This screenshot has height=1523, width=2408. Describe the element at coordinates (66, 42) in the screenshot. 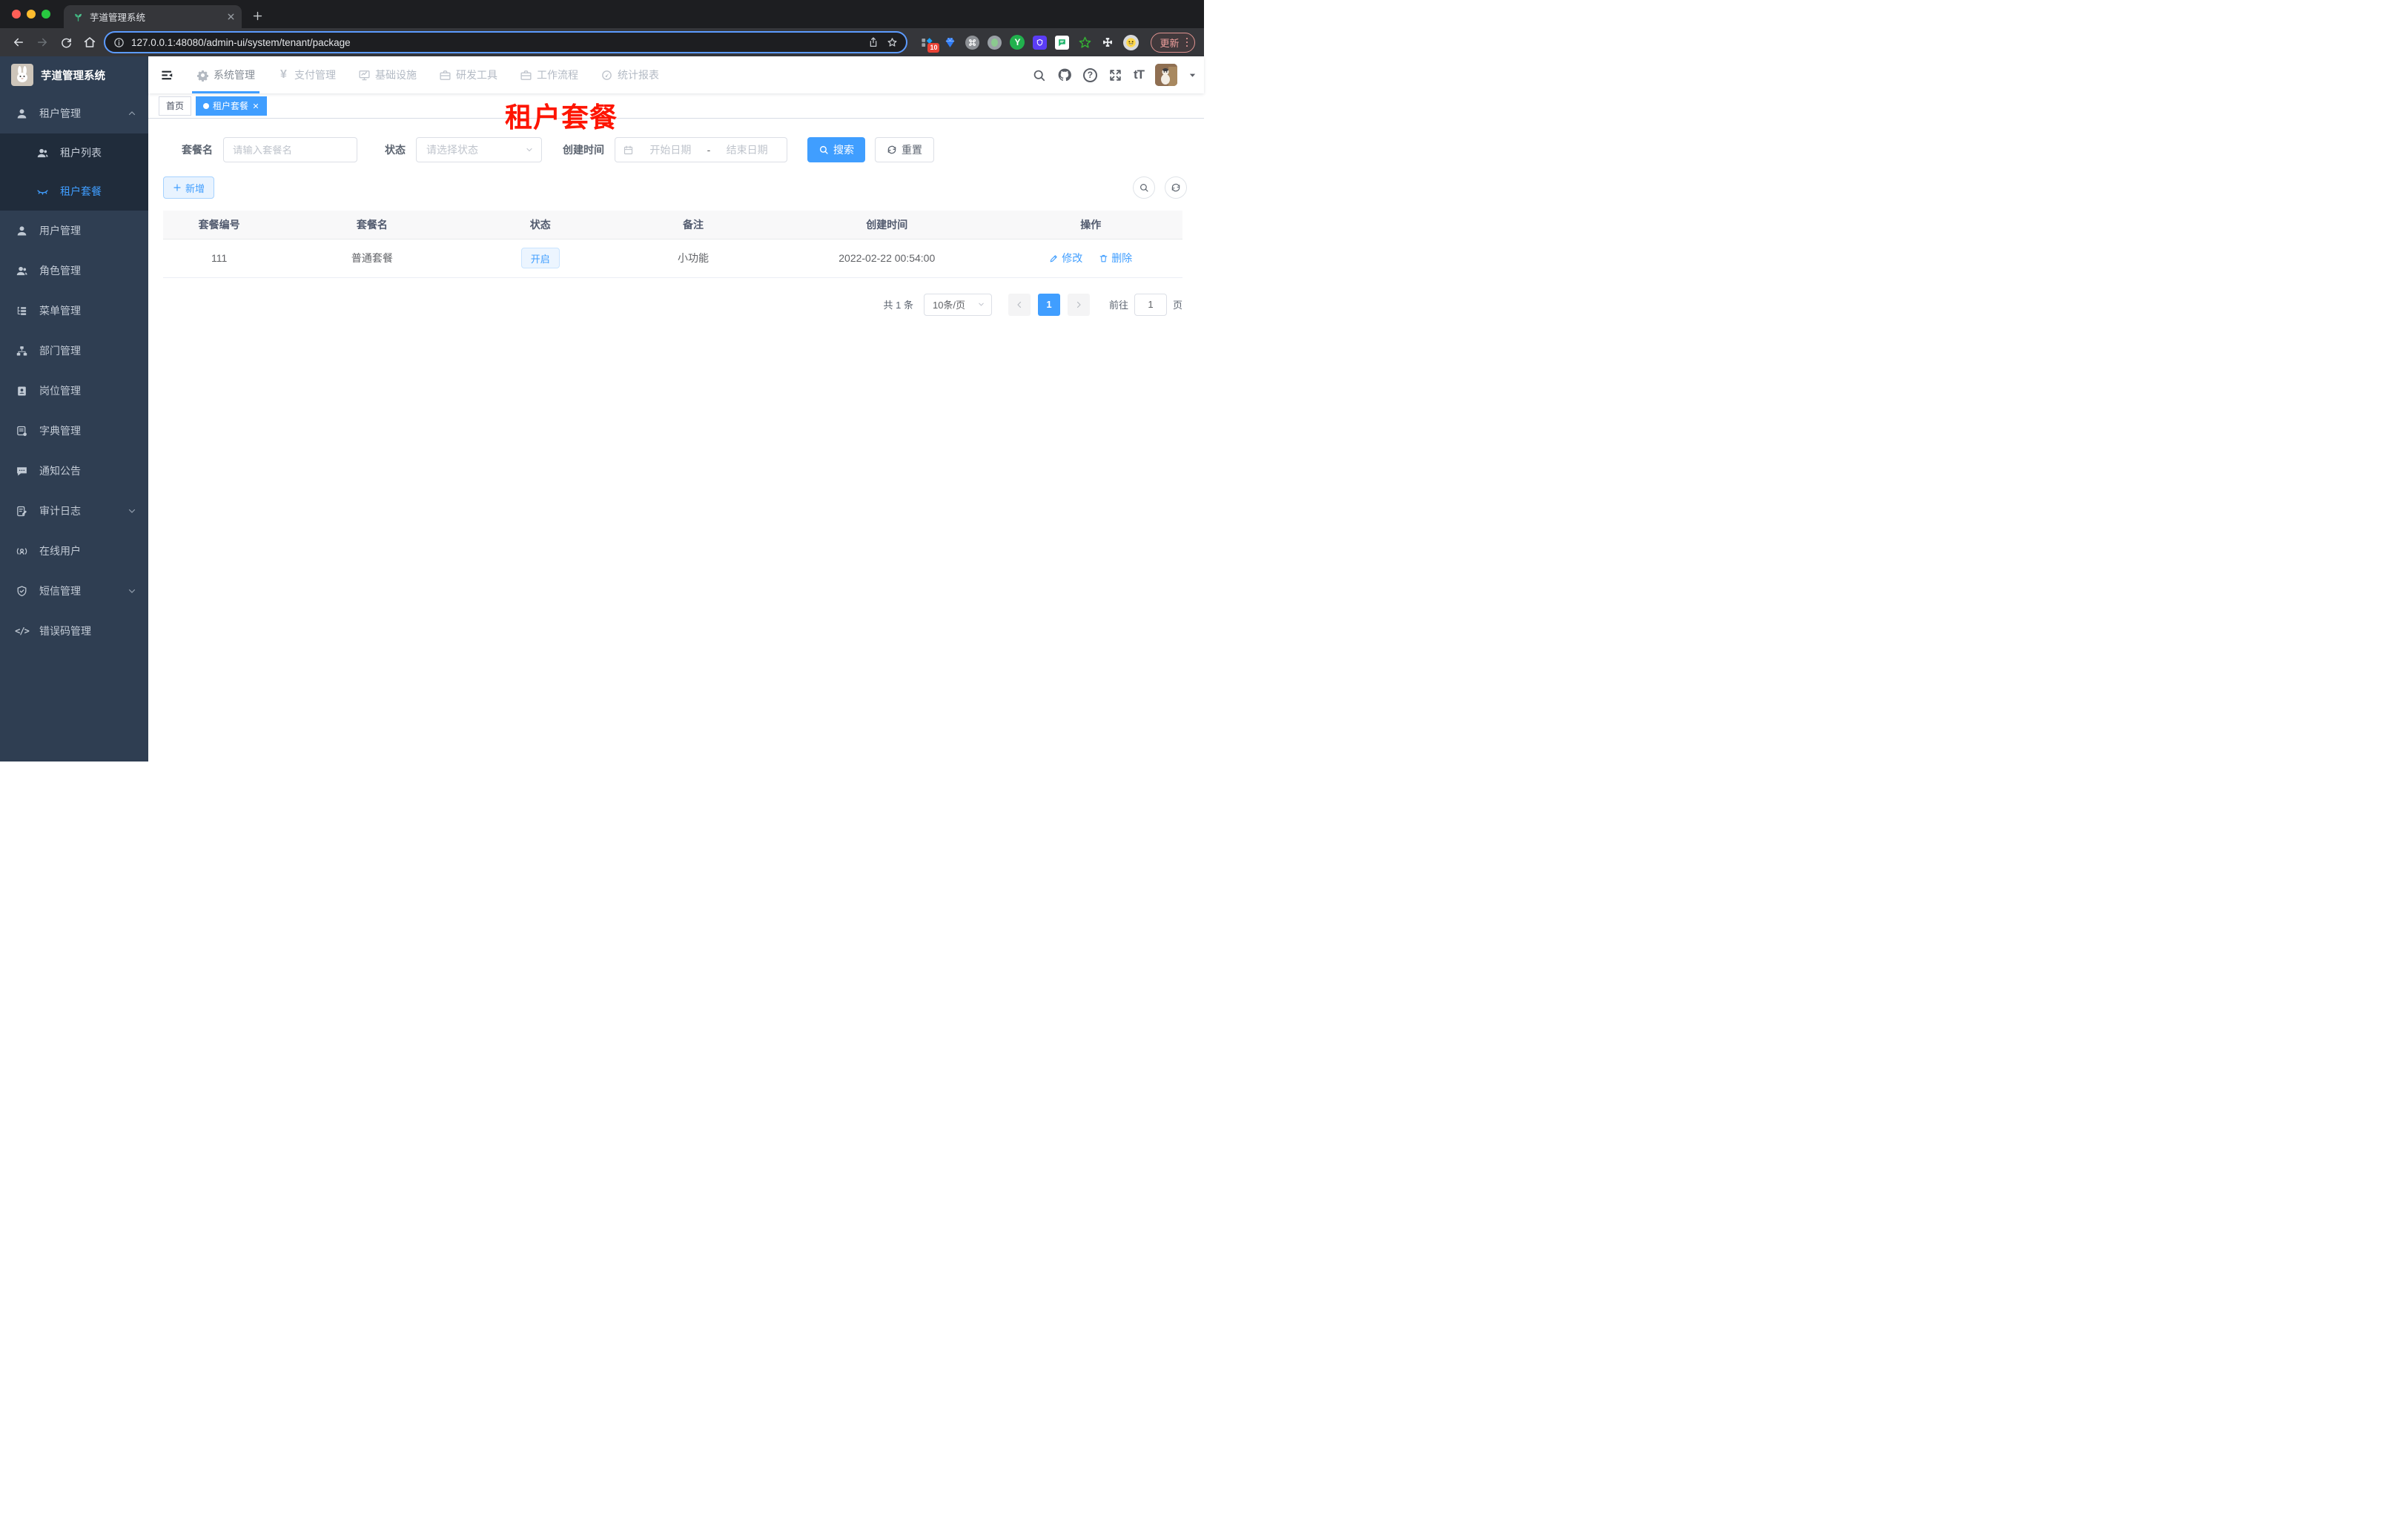

I see `reload-button` at that location.